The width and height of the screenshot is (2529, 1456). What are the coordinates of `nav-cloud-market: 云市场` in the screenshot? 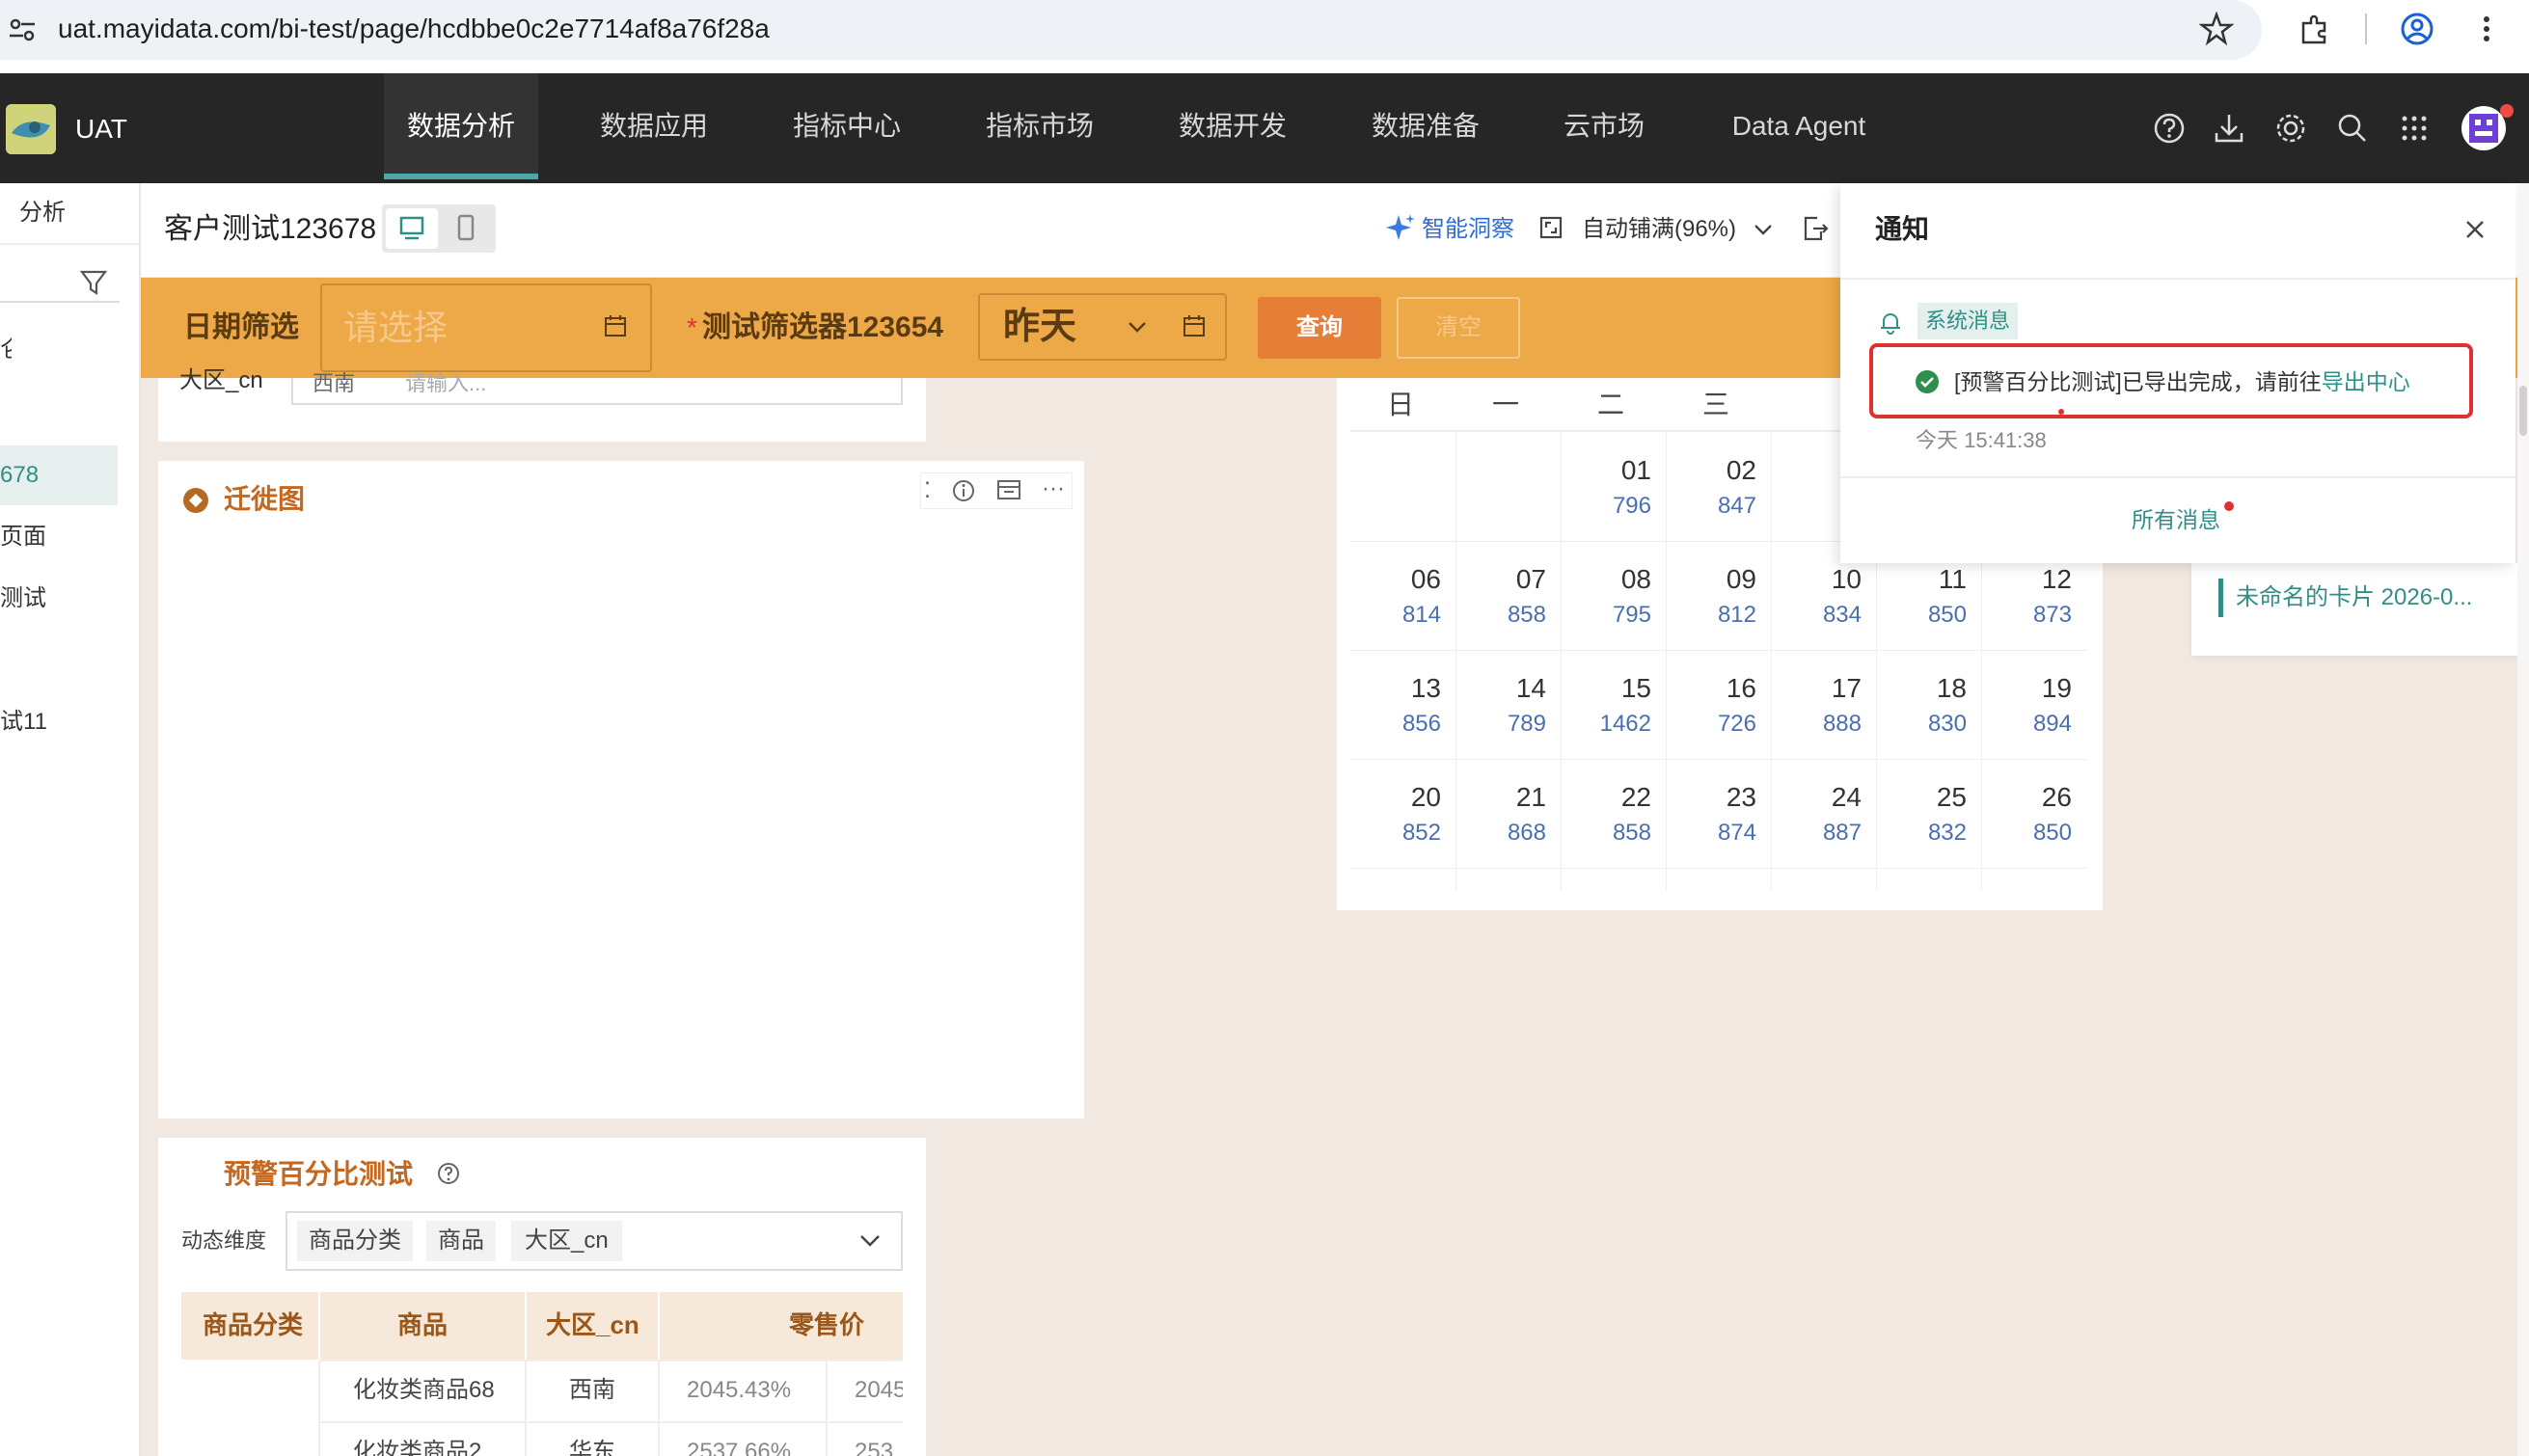 It's located at (1604, 126).